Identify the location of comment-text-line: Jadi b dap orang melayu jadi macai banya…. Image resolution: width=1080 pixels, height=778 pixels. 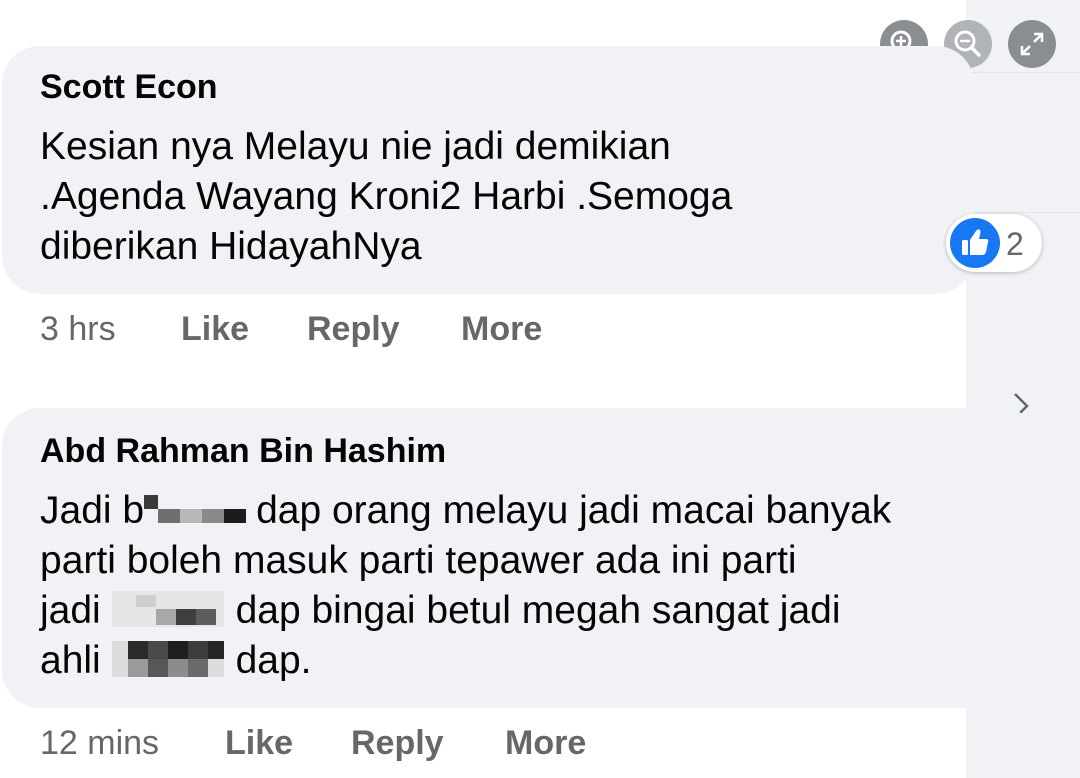
(465, 511).